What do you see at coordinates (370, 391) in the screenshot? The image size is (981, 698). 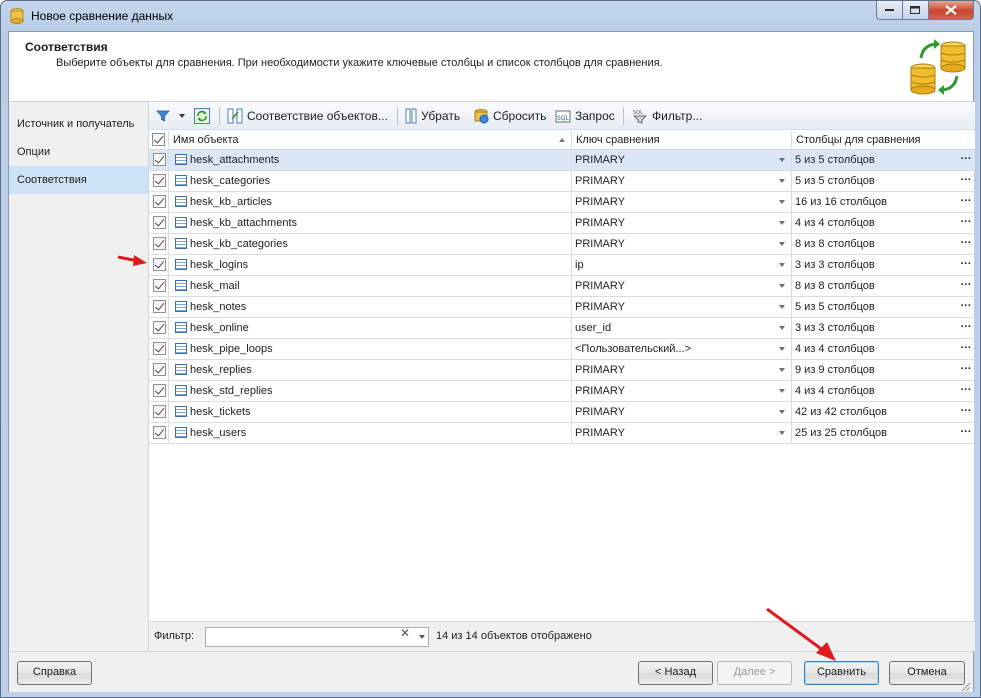 I see `object-name-cell: hesk_std_replies` at bounding box center [370, 391].